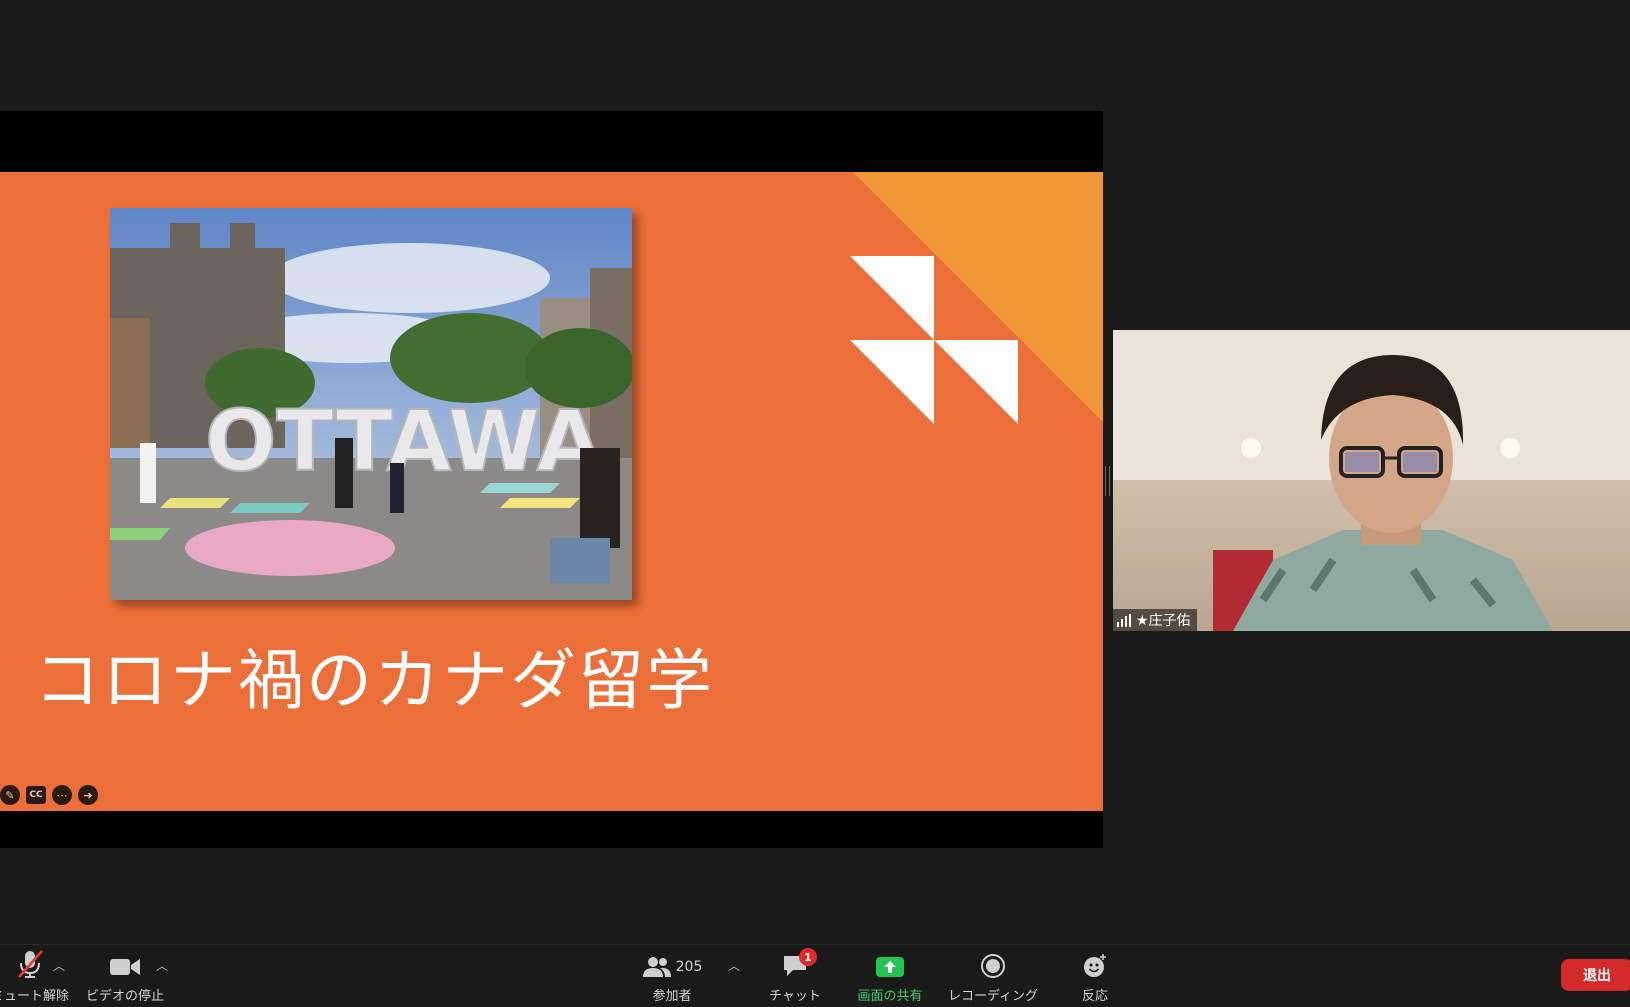 This screenshot has width=1630, height=1007. I want to click on stop-video-button: ビデオの停止, so click(125, 976).